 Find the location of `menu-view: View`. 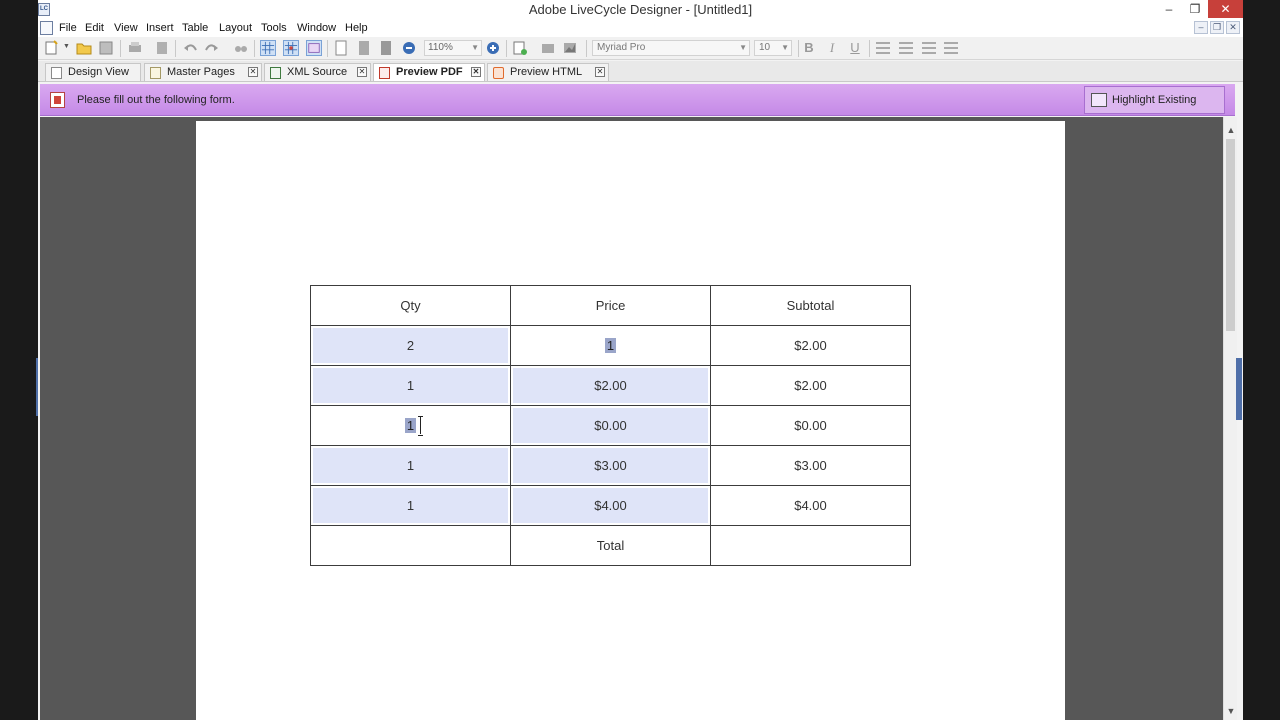

menu-view: View is located at coordinates (126, 28).